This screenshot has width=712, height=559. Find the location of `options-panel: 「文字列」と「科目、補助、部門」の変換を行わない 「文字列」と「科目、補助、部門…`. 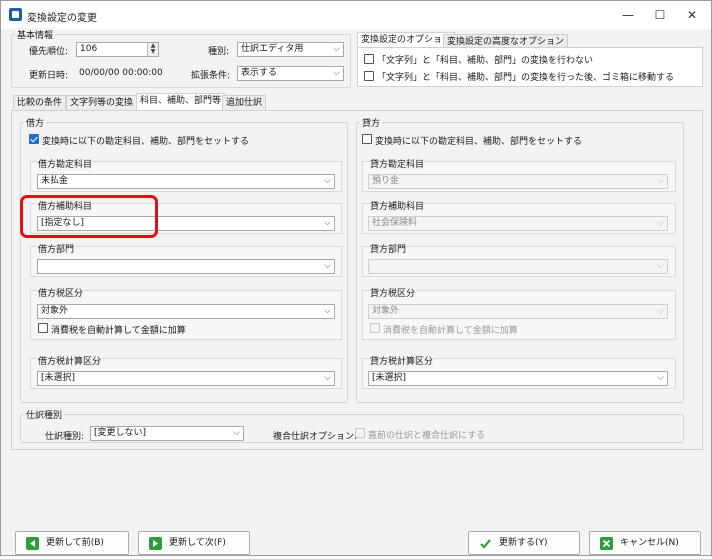

options-panel: 「文字列」と「科目、補助、部門」の変換を行わない 「文字列」と「科目、補助、部門… is located at coordinates (530, 67).